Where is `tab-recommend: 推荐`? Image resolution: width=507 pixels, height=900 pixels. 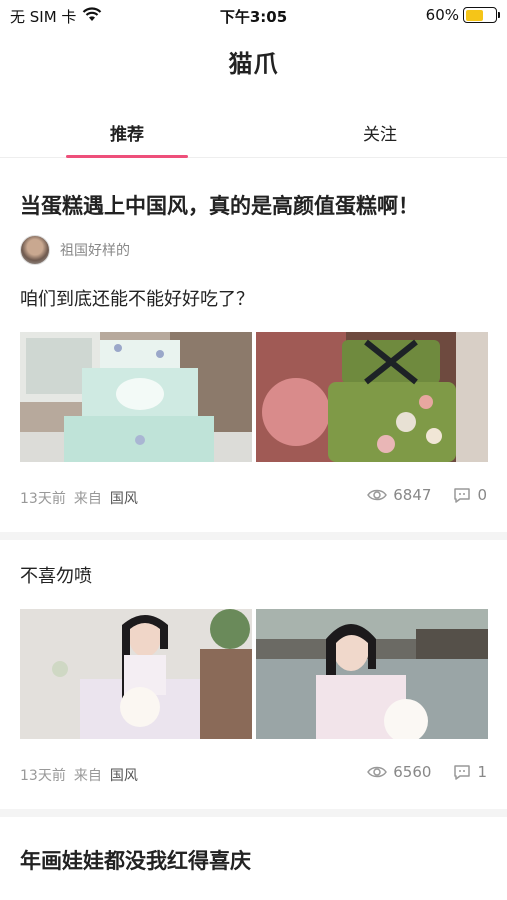
tab-recommend: 推荐 is located at coordinates (127, 132).